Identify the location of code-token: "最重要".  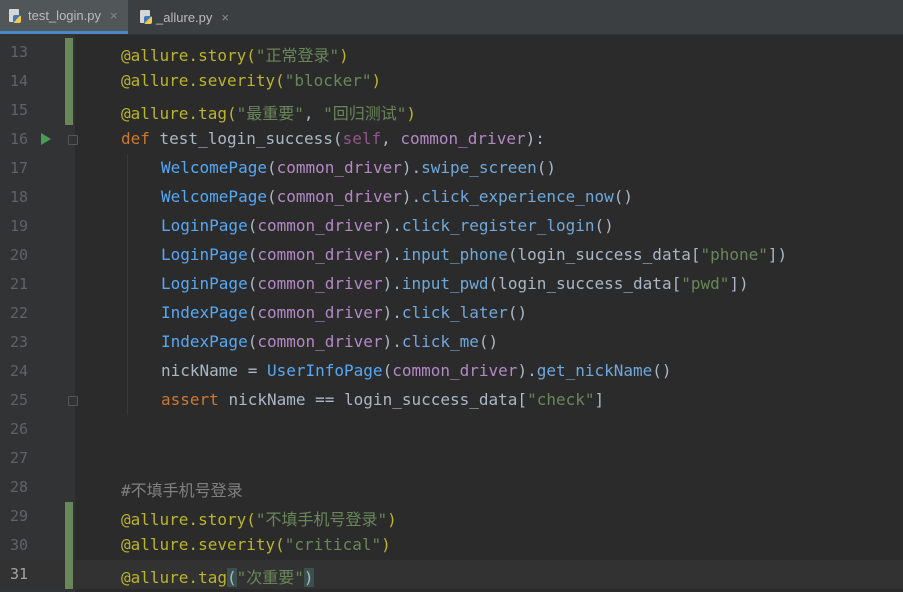
(270, 113).